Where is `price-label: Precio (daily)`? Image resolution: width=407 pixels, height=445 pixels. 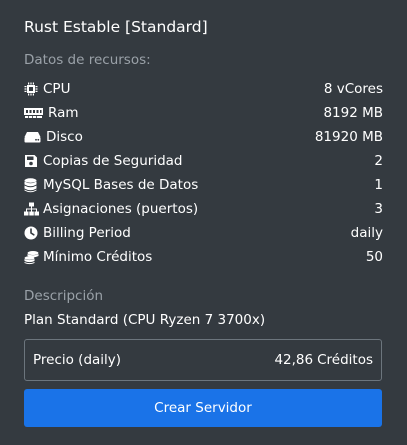
price-label: Precio (daily) is located at coordinates (77, 360).